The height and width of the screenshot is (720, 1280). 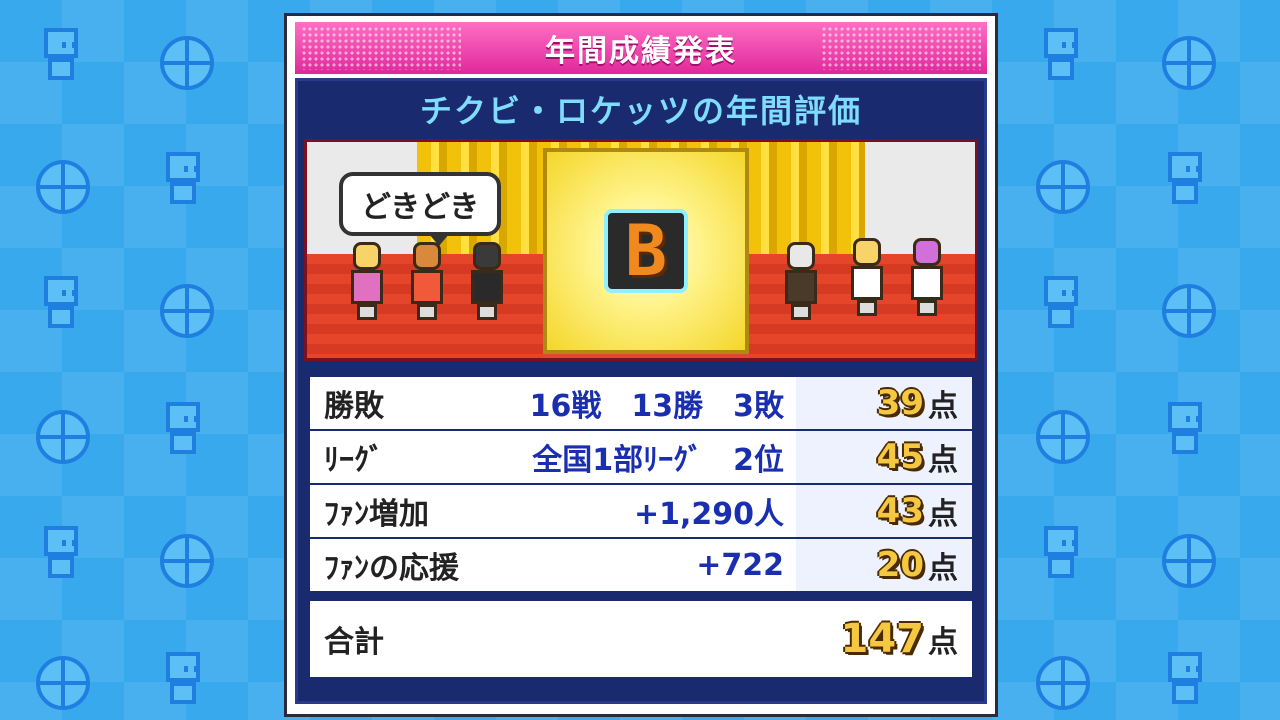 I want to click on result-row-league: ﾘｰｸﾞ 全国1部ﾘｰｸﾞ 2位 45 点, so click(x=641, y=457).